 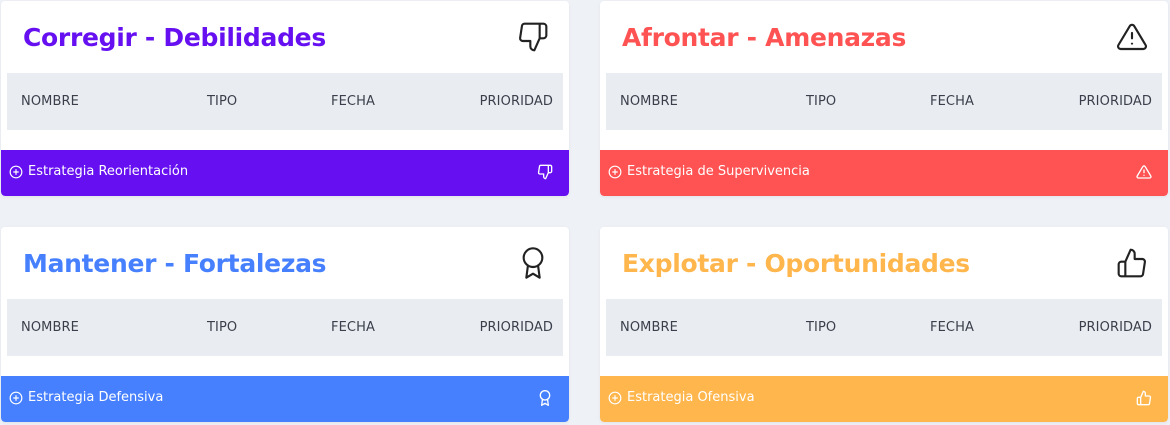 I want to click on card-title: Mantener - Fortalezas, so click(x=175, y=263).